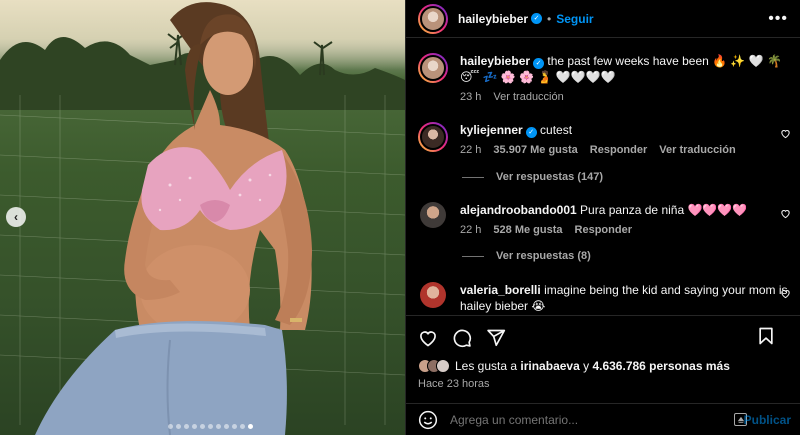 The height and width of the screenshot is (435, 800). Describe the element at coordinates (493, 19) in the screenshot. I see `author-username: haileybieber` at that location.